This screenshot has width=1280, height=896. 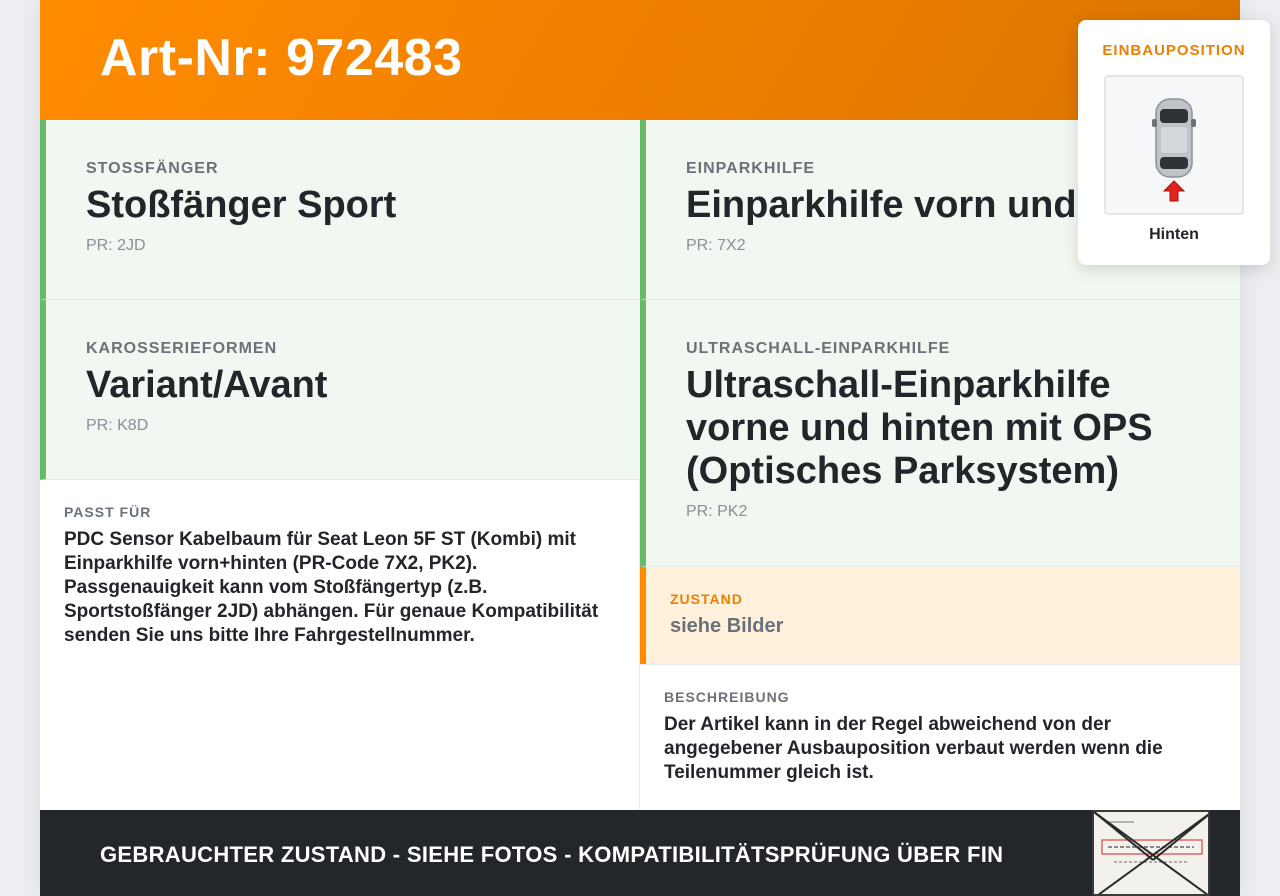 What do you see at coordinates (241, 205) in the screenshot?
I see `attribute-title: Stoßfänger Sport` at bounding box center [241, 205].